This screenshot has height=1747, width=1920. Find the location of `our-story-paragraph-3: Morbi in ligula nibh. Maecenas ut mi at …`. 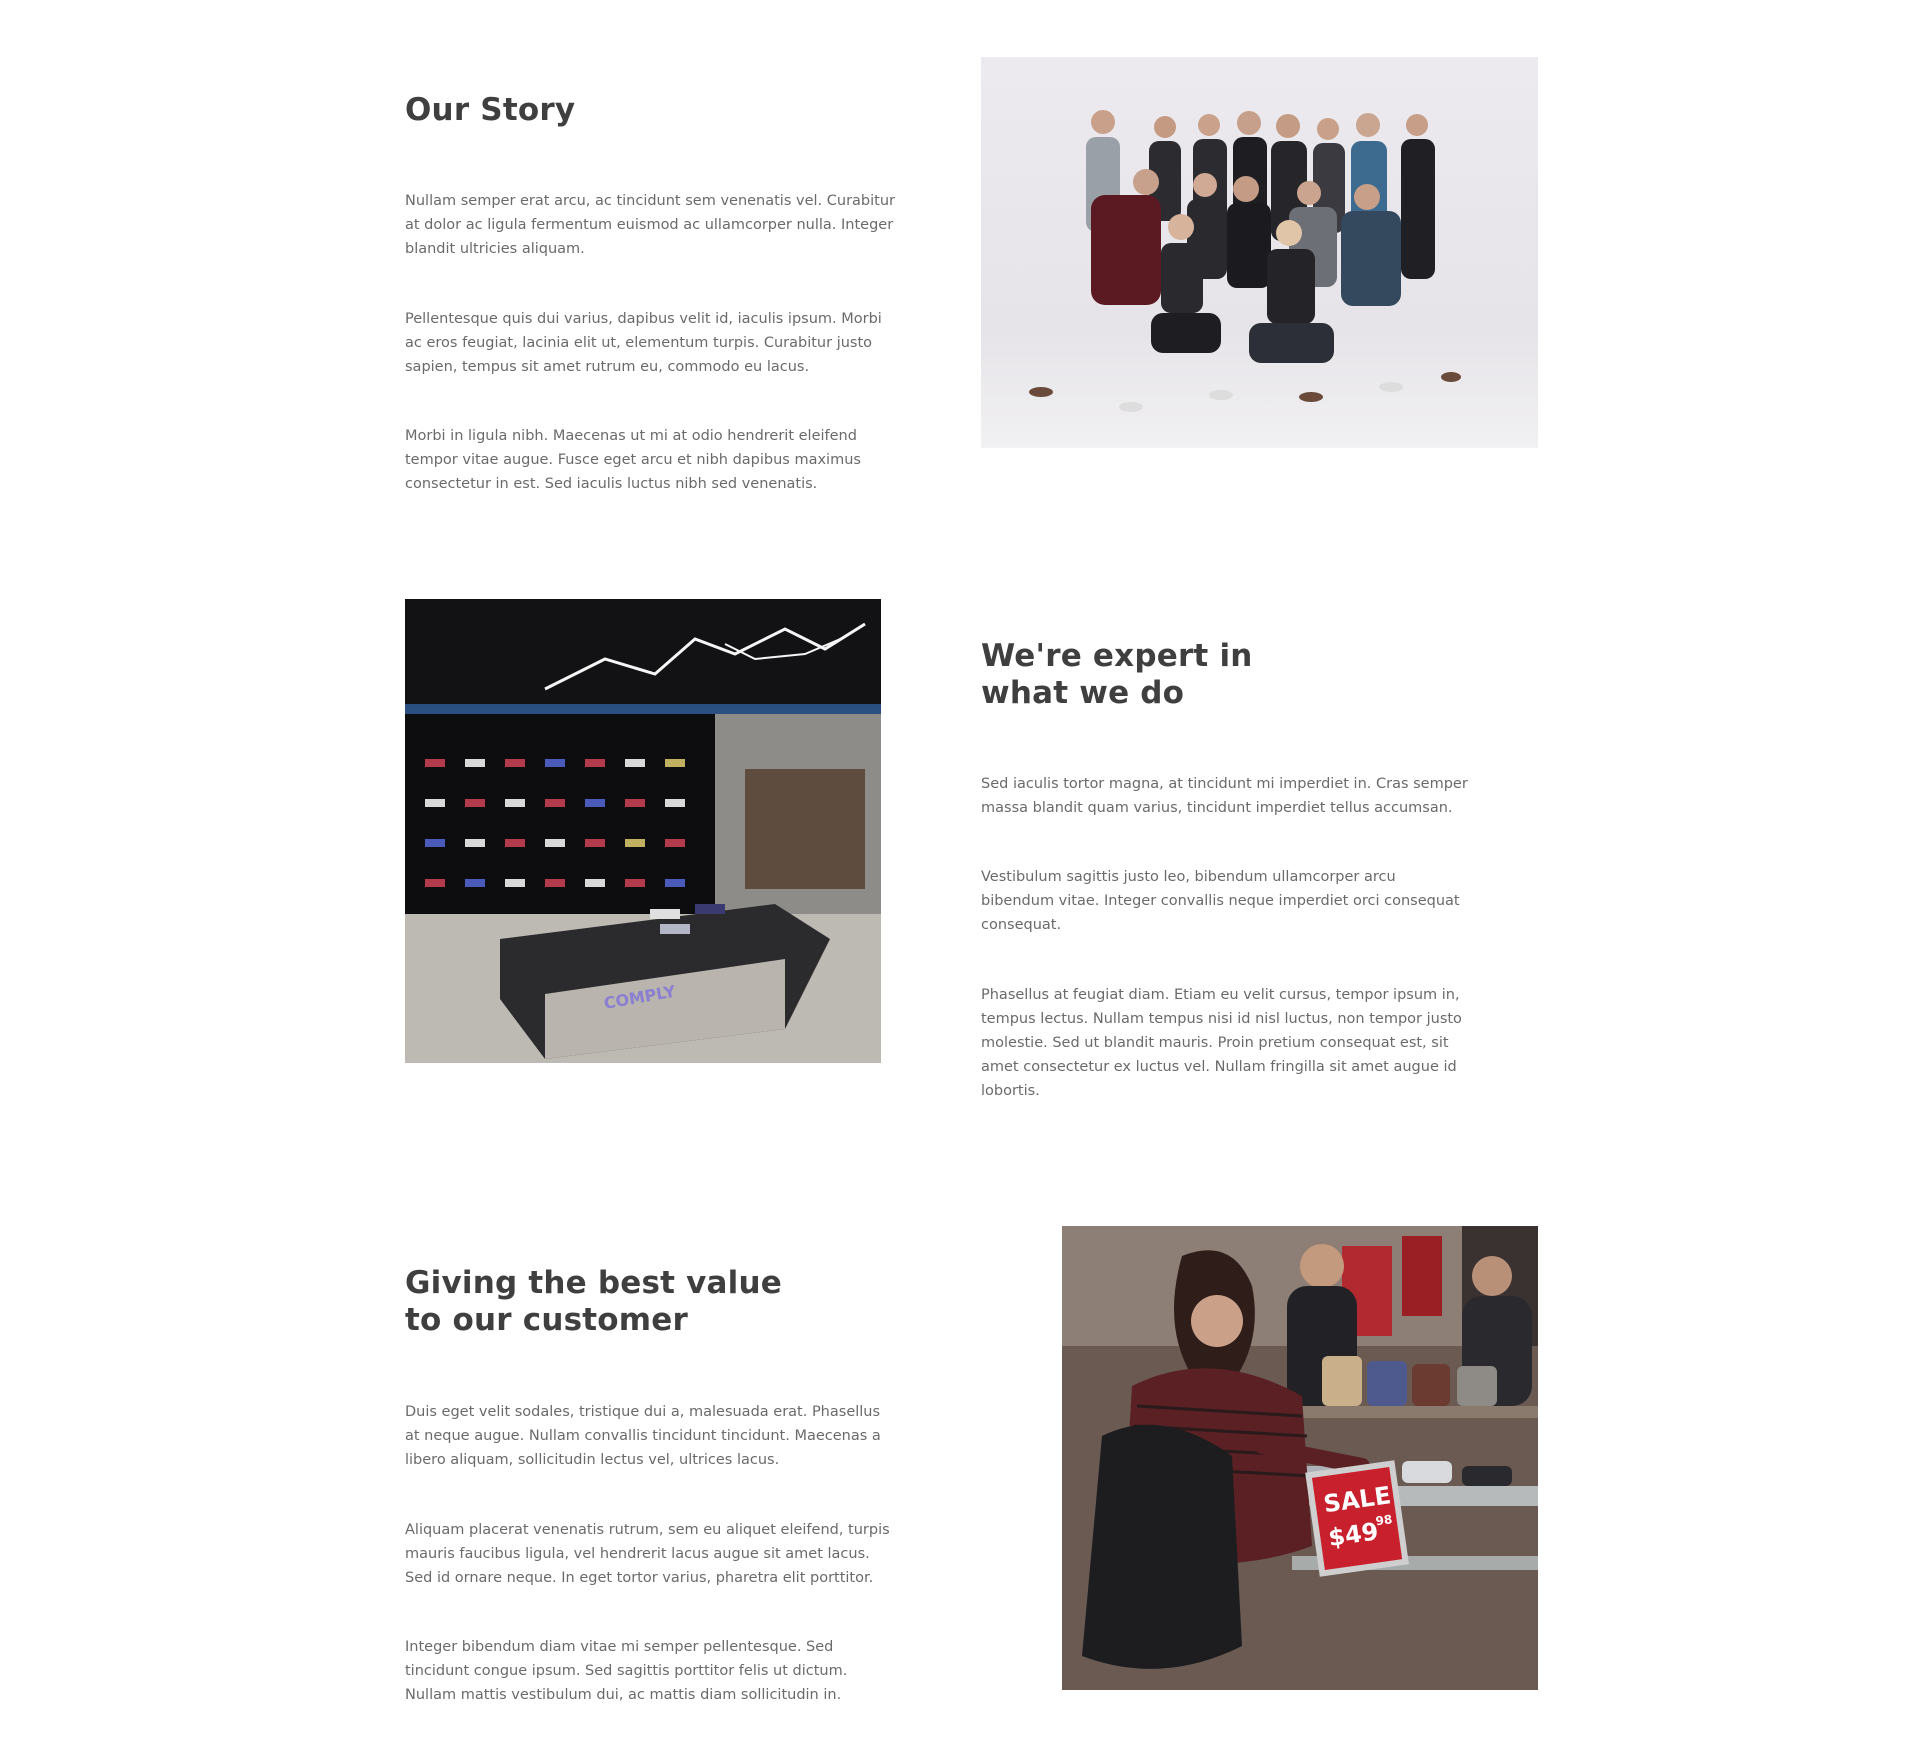

our-story-paragraph-3: Morbi in ligula nibh. Maecenas ut mi at … is located at coordinates (633, 460).